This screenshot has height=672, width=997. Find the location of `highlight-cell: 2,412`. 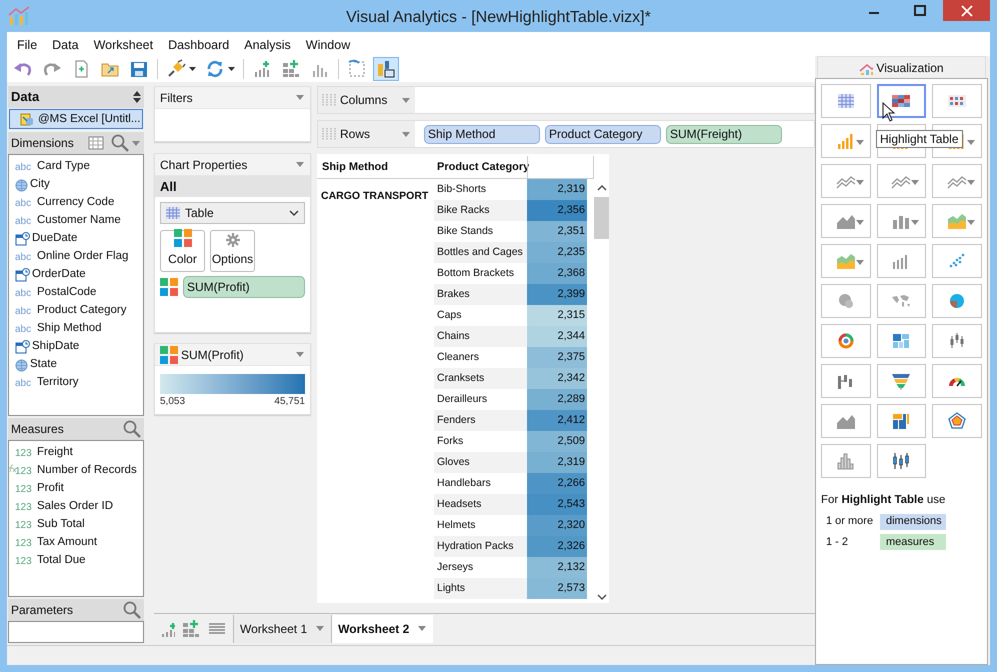

highlight-cell: 2,412 is located at coordinates (557, 420).